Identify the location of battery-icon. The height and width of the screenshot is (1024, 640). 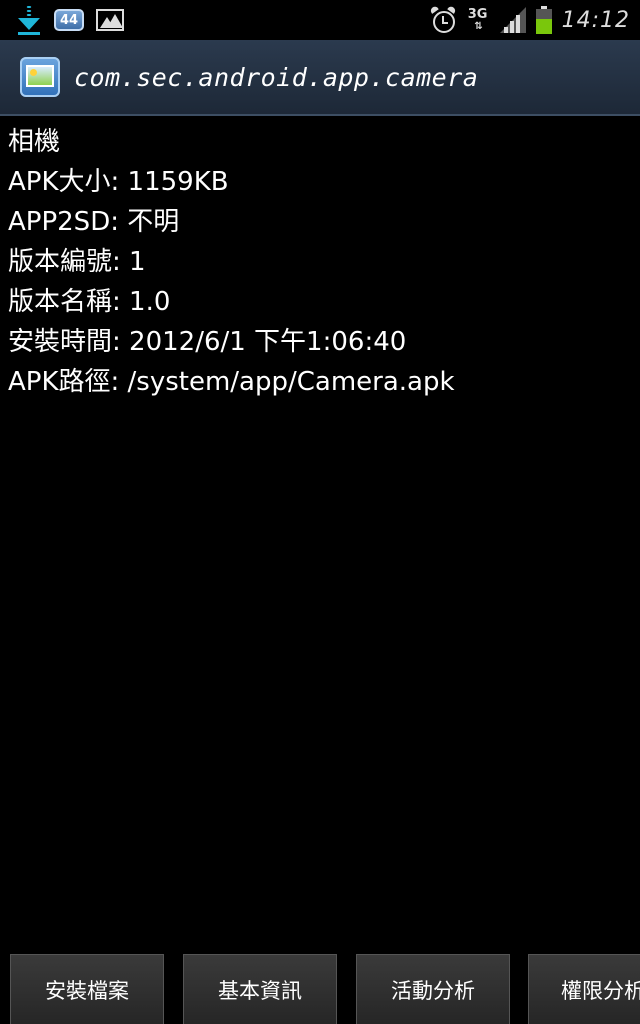
(543, 20).